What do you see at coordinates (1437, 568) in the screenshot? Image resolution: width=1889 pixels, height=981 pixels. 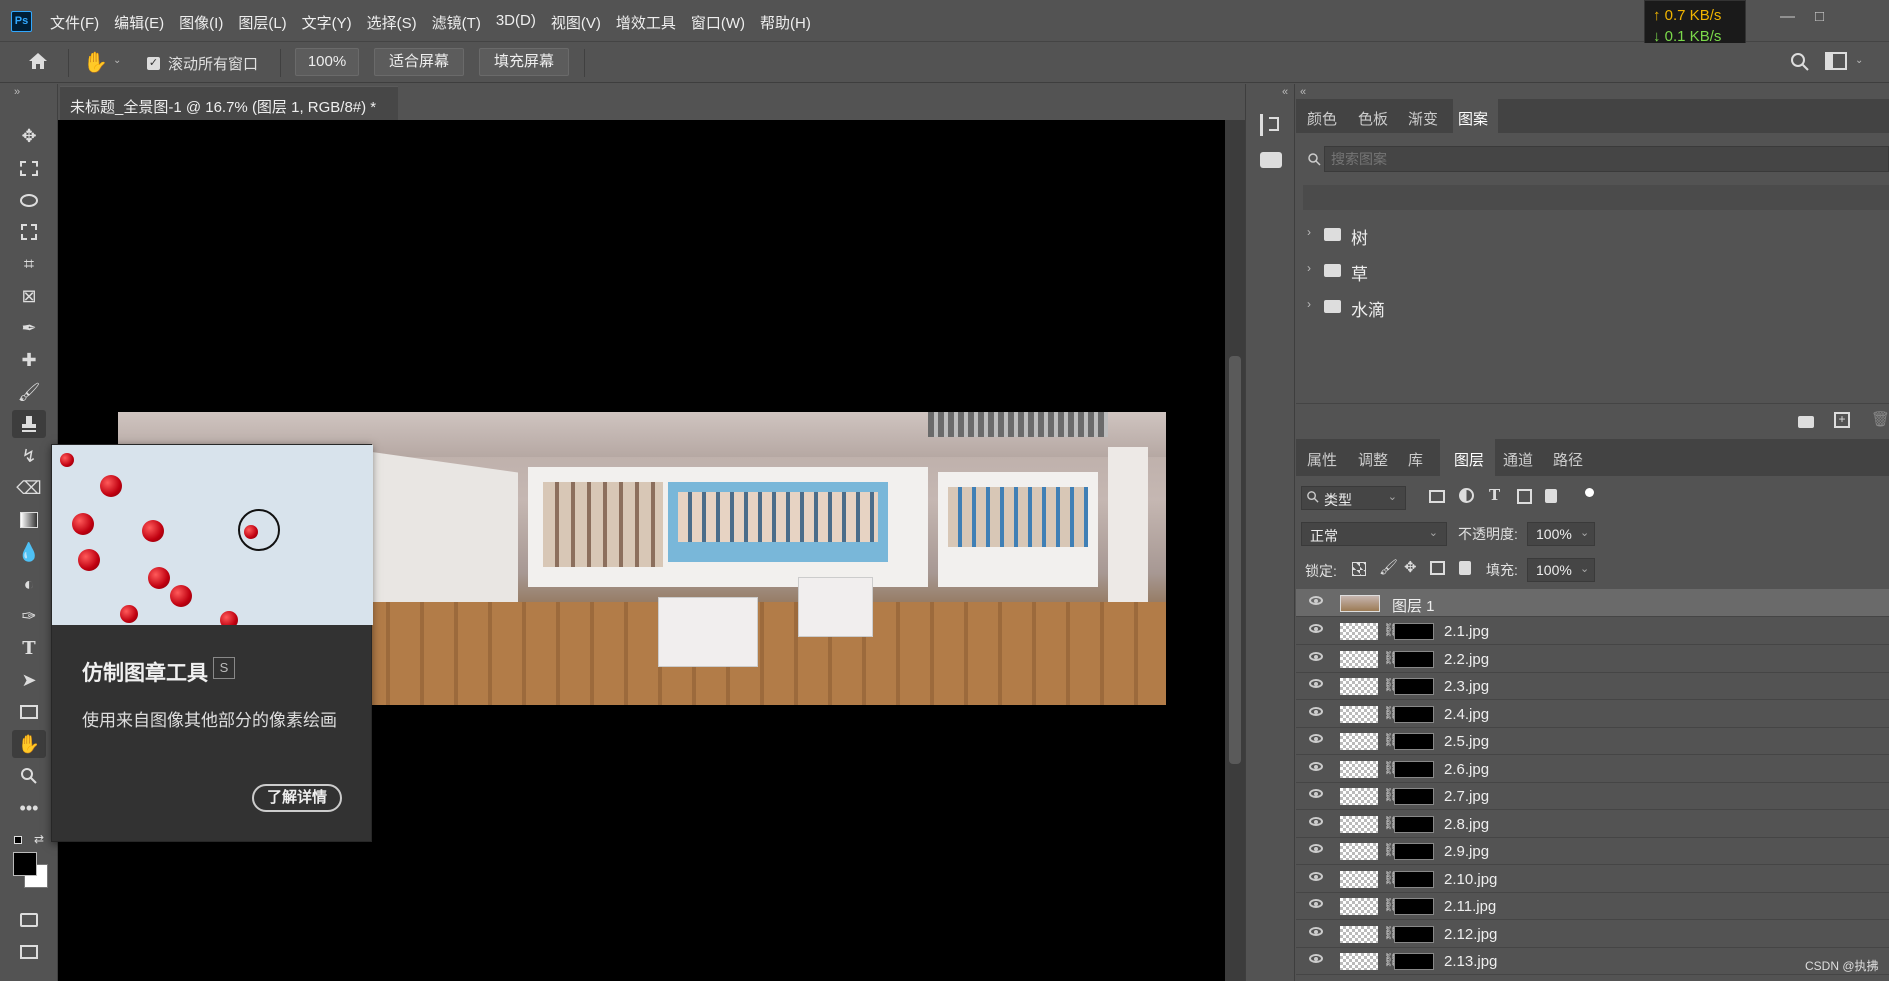 I see `lock-artboard-icon` at bounding box center [1437, 568].